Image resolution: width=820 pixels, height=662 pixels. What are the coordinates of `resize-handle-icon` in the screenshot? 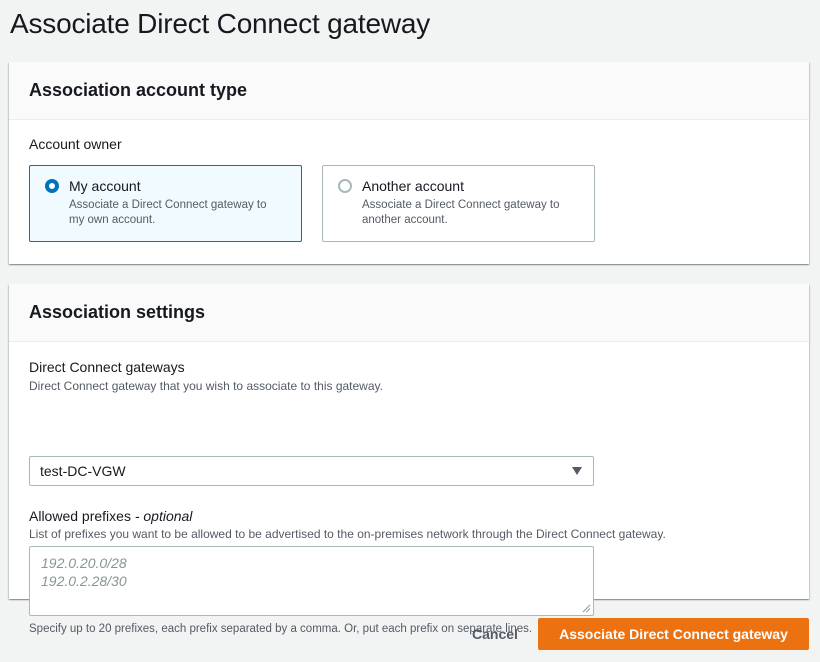 It's located at (586, 608).